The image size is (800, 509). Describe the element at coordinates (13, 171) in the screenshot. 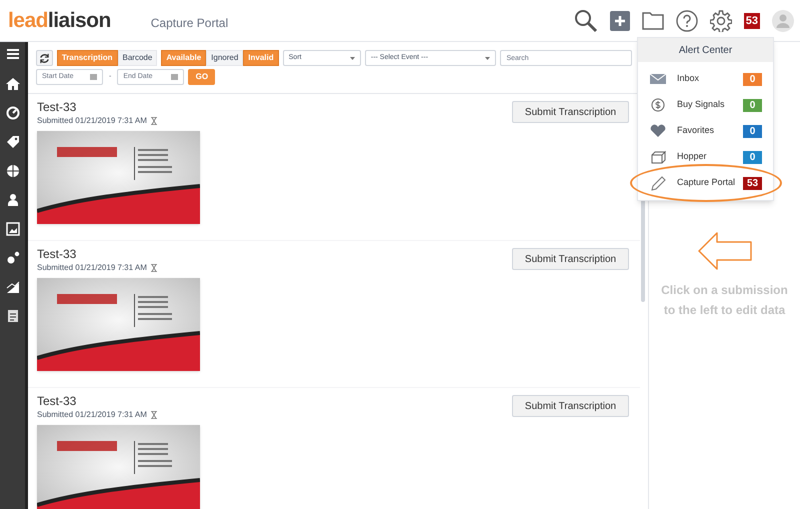

I see `globe-icon` at that location.